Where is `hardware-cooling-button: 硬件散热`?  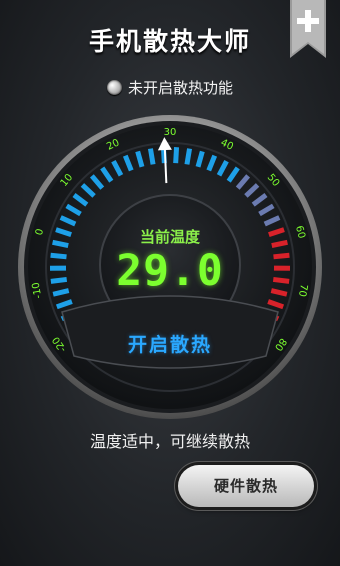 hardware-cooling-button: 硬件散热 is located at coordinates (246, 486).